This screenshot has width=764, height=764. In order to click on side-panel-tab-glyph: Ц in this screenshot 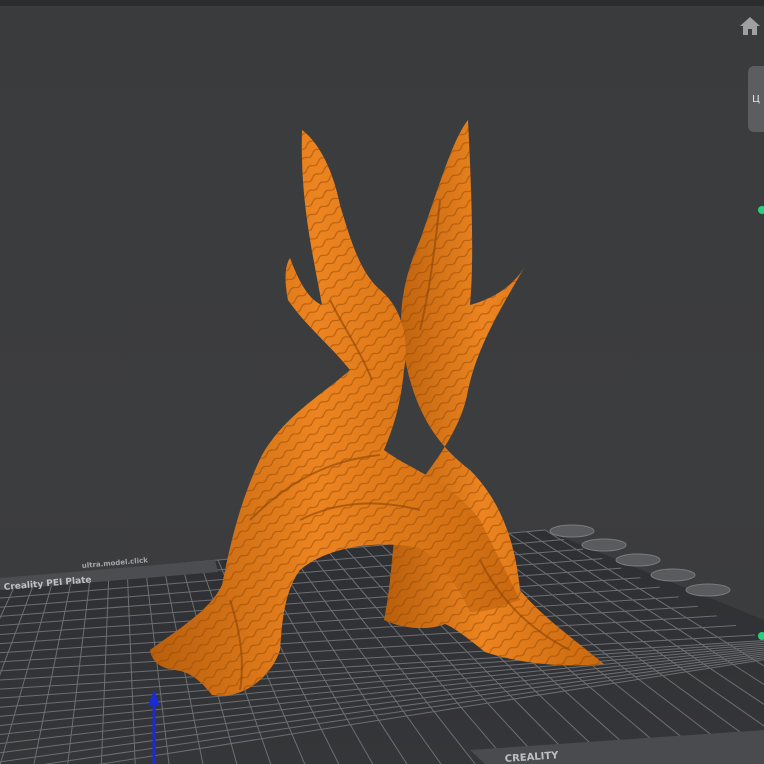, I will do `click(756, 99)`.